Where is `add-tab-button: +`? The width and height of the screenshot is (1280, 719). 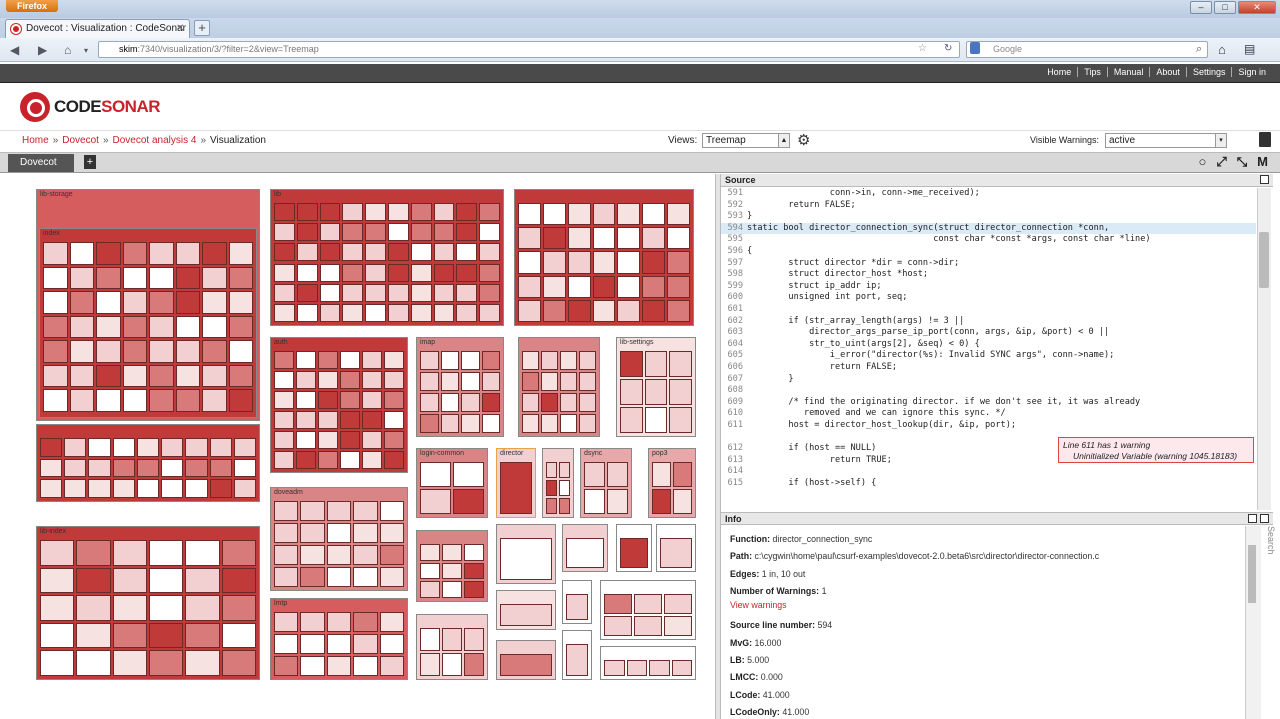
add-tab-button: + is located at coordinates (90, 162).